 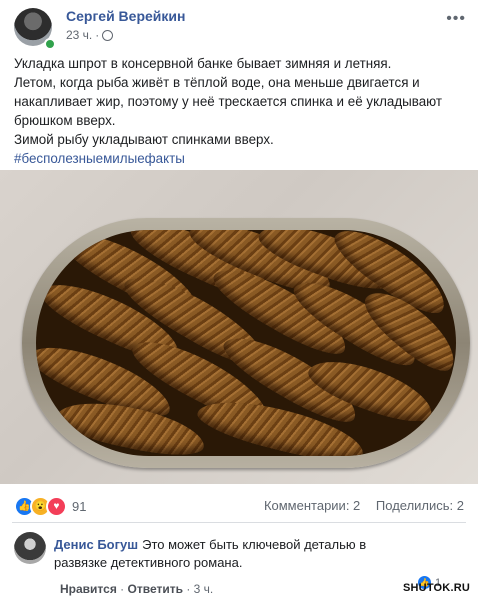 I want to click on reactions-count: 91, so click(x=79, y=506).